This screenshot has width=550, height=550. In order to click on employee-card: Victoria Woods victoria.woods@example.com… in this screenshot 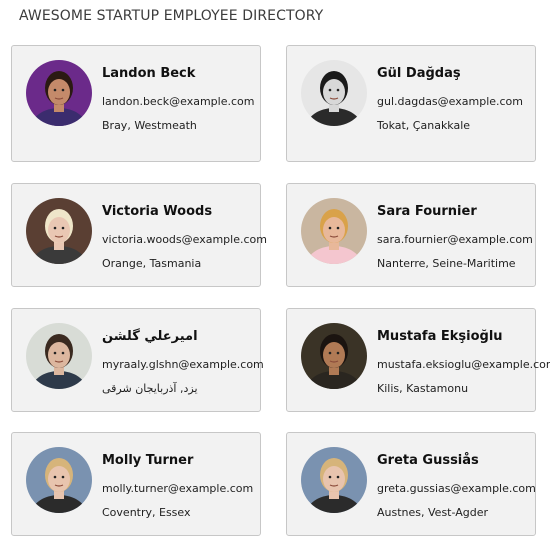, I will do `click(139, 235)`.